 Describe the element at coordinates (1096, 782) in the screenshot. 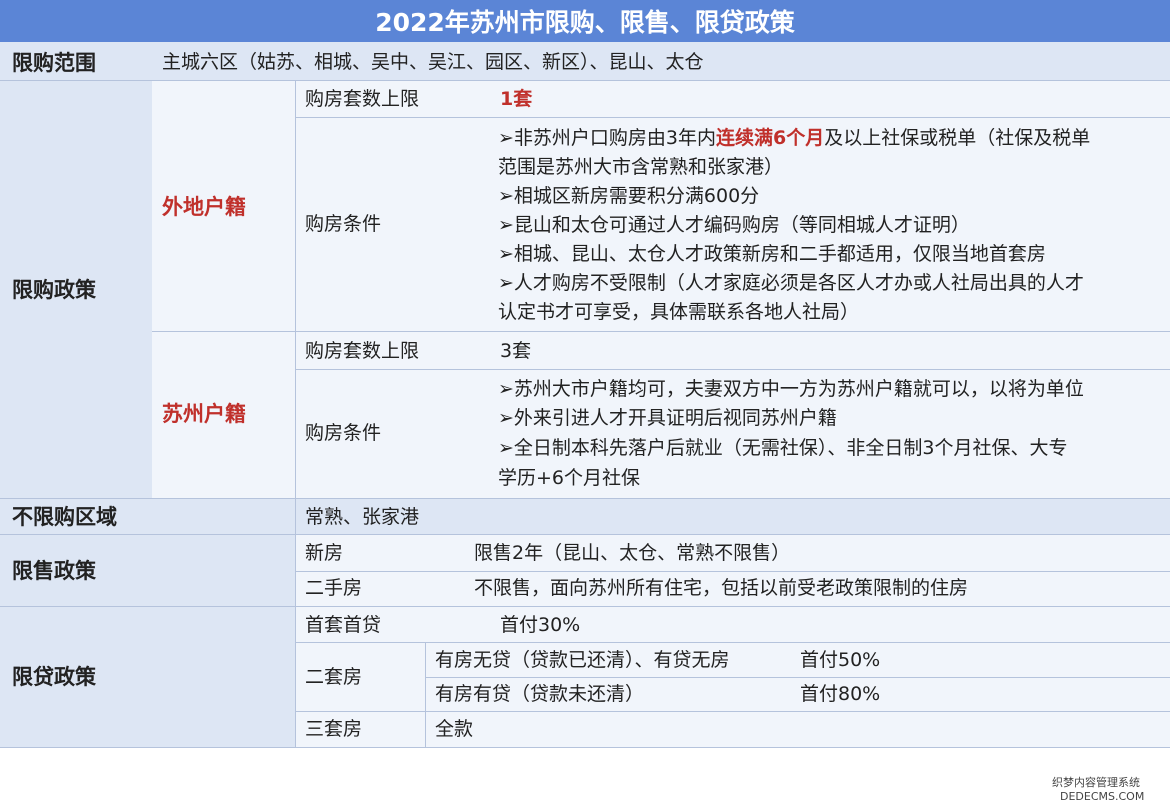

I see `watermark-line1: 织梦内容管理系统` at that location.